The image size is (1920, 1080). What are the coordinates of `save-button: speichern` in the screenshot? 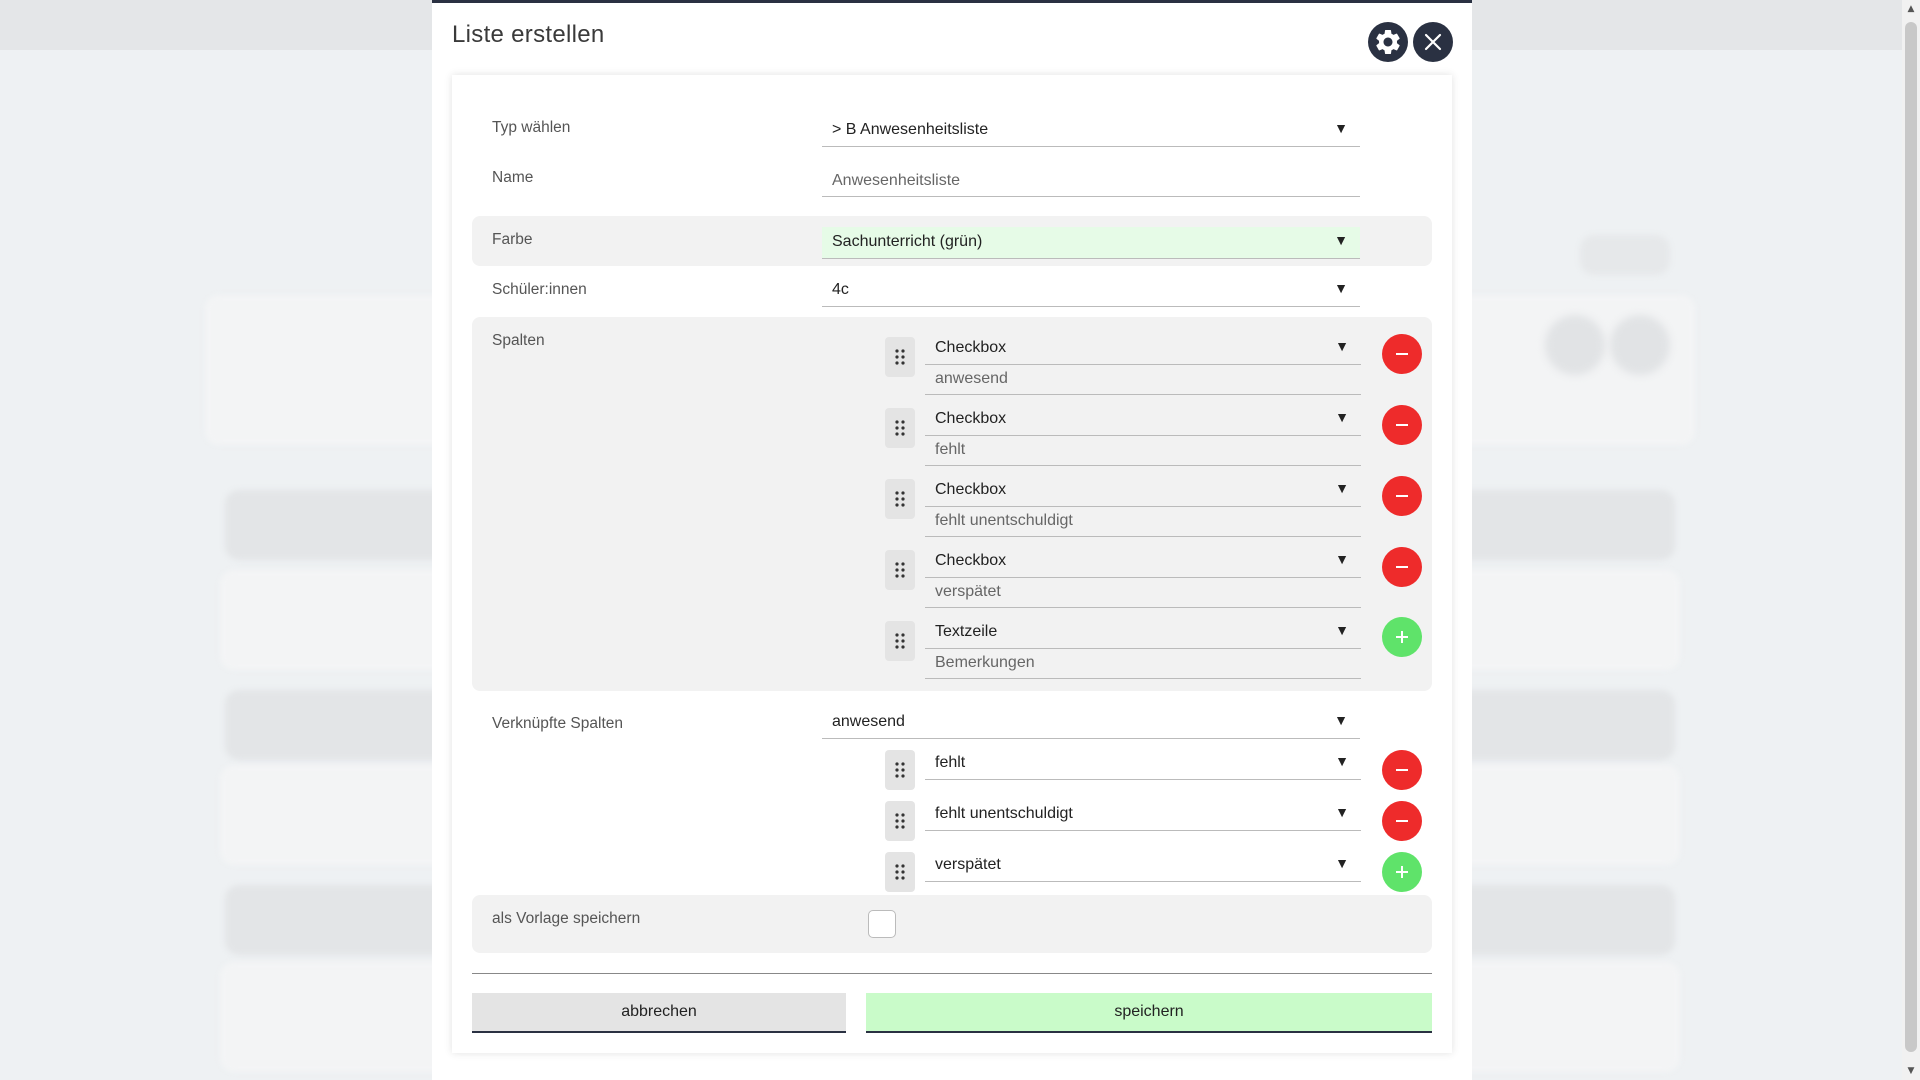 It's located at (1149, 1013).